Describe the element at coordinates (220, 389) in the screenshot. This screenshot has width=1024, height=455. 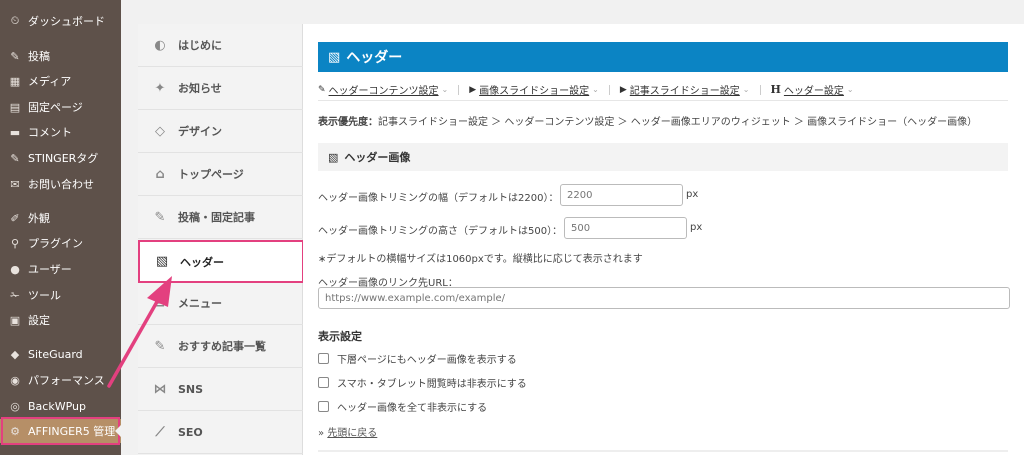
I see `settings-tab-sns: ⋈ SNS` at that location.